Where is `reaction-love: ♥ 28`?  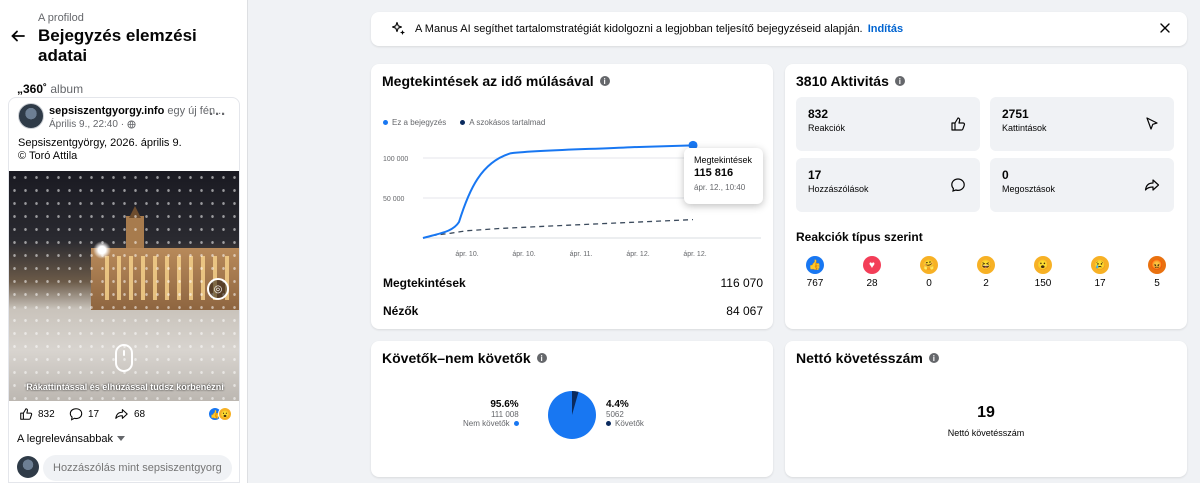
reaction-love: ♥ 28 is located at coordinates (872, 272).